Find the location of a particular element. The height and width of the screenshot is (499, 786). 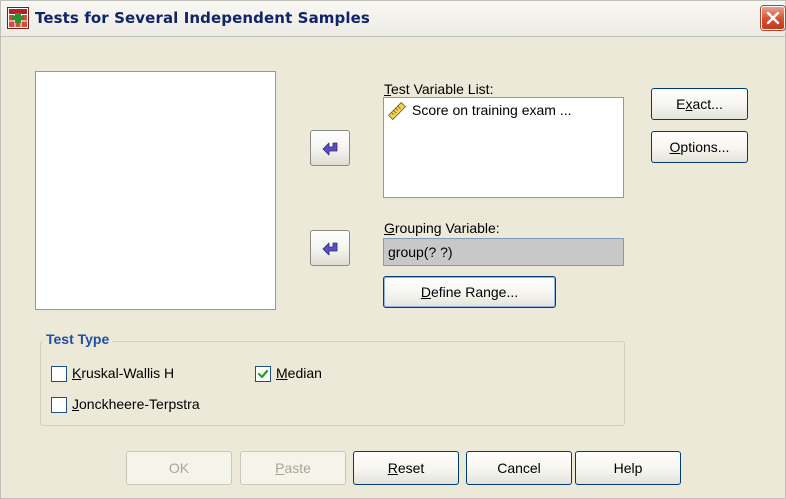

kruskal-wallis-checkbox is located at coordinates (59, 374).